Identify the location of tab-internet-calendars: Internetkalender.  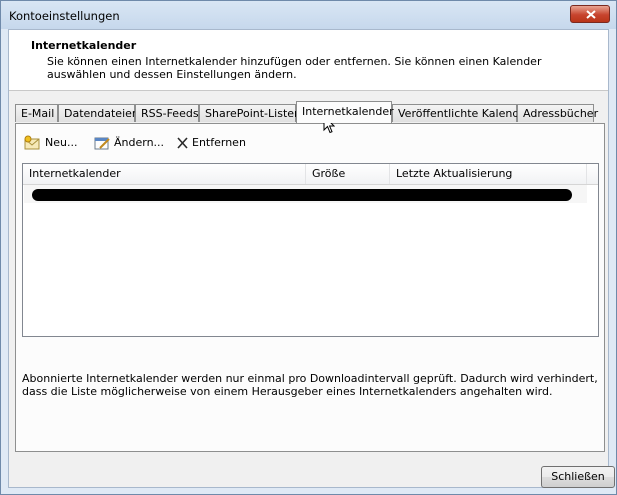
(345, 112).